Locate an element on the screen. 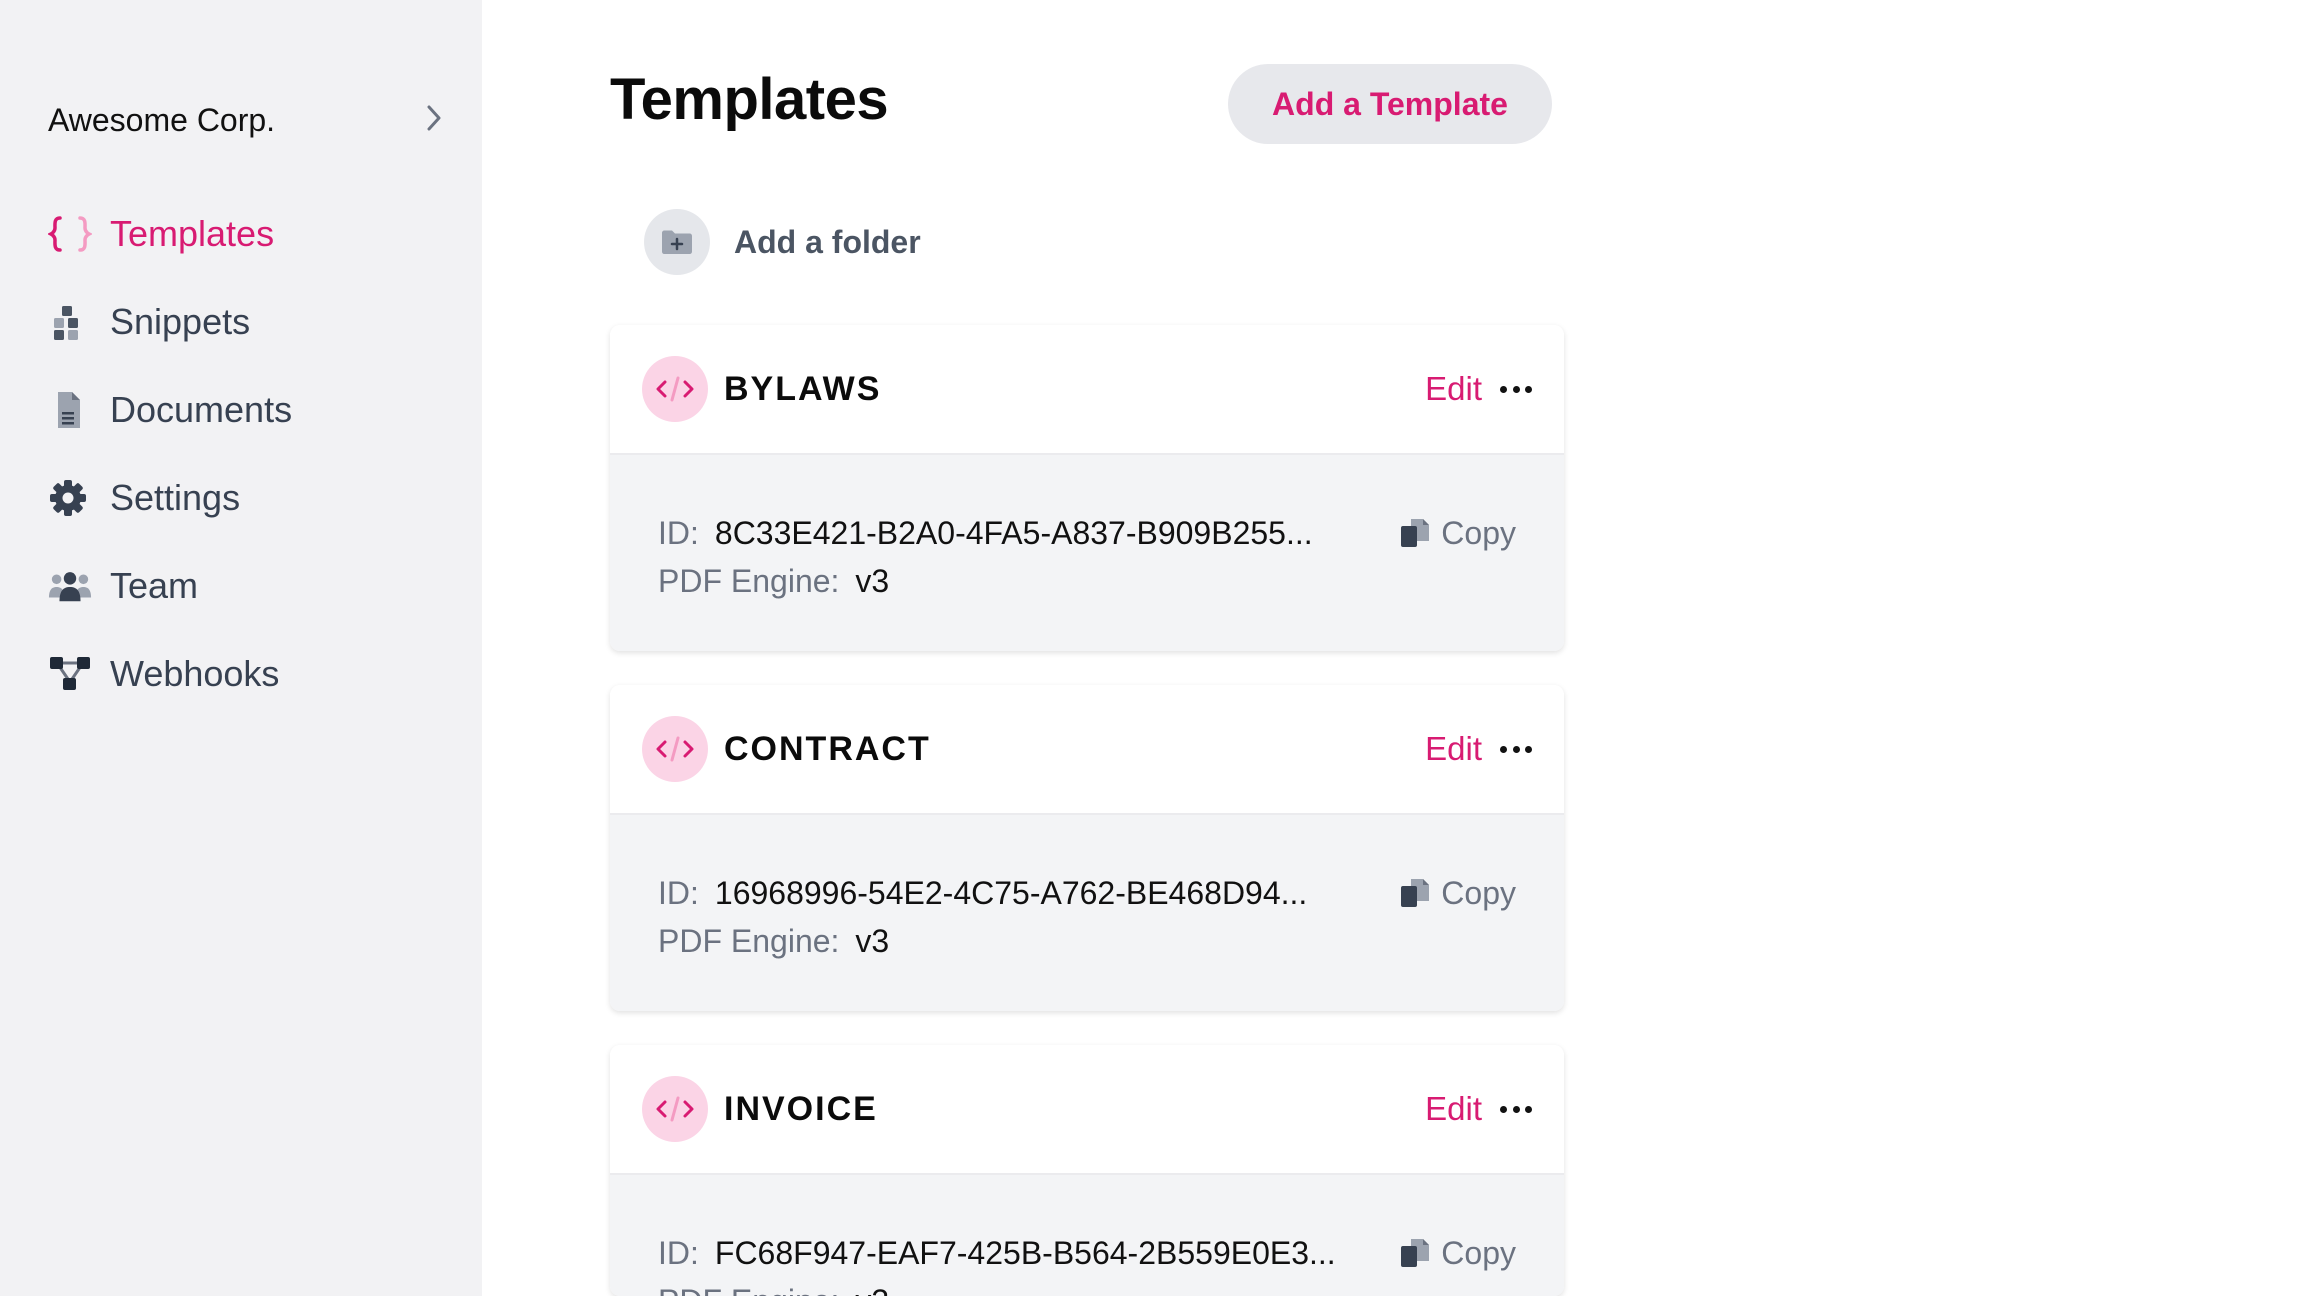 The image size is (2304, 1296). blocks-icon is located at coordinates (70, 322).